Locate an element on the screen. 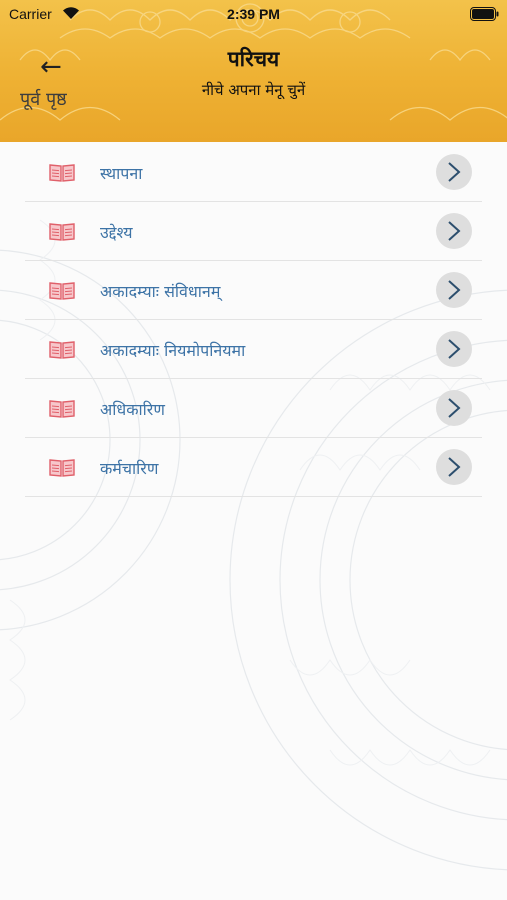 This screenshot has width=507, height=900. menu-item-label: अकादम्याः संविधानम् is located at coordinates (160, 291).